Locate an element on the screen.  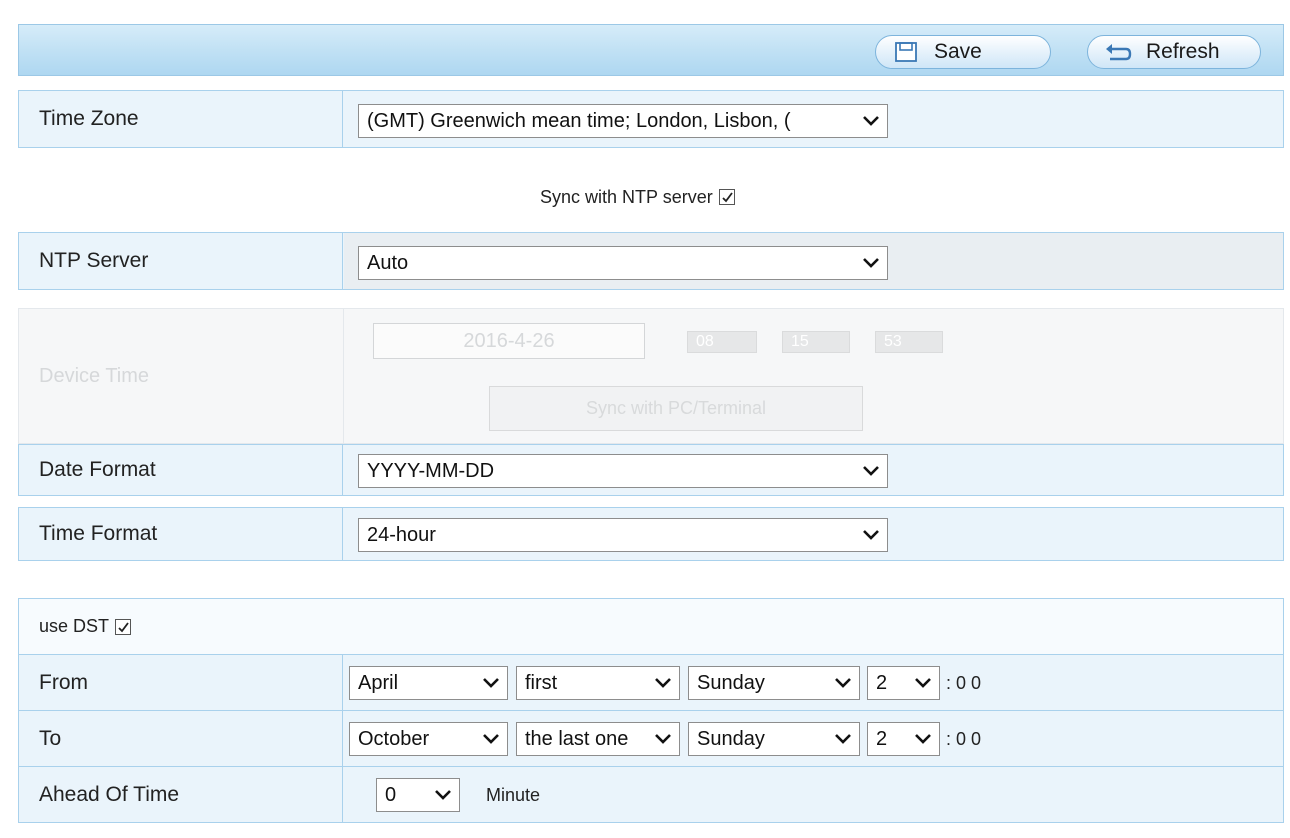
dst-from-day-value: Sunday is located at coordinates (731, 682).